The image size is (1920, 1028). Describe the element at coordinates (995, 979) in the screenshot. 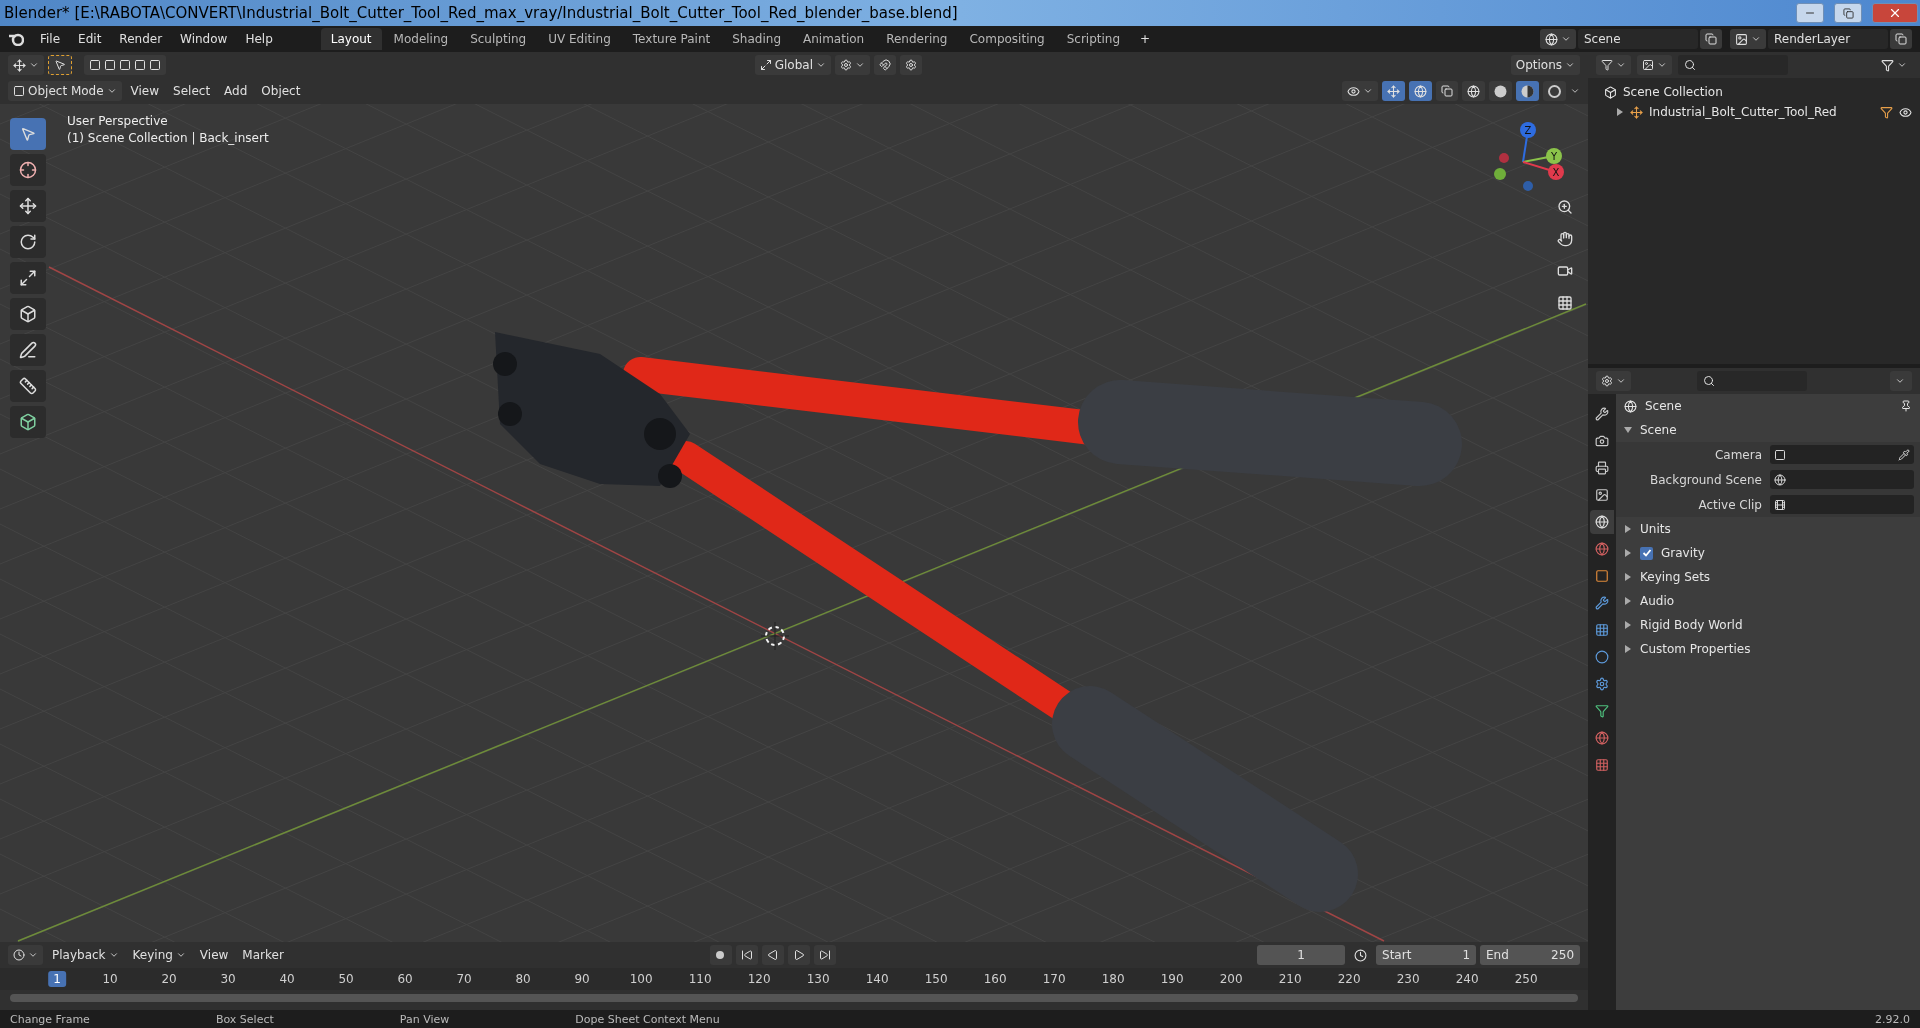

I see `frame-tick-label: 160` at that location.